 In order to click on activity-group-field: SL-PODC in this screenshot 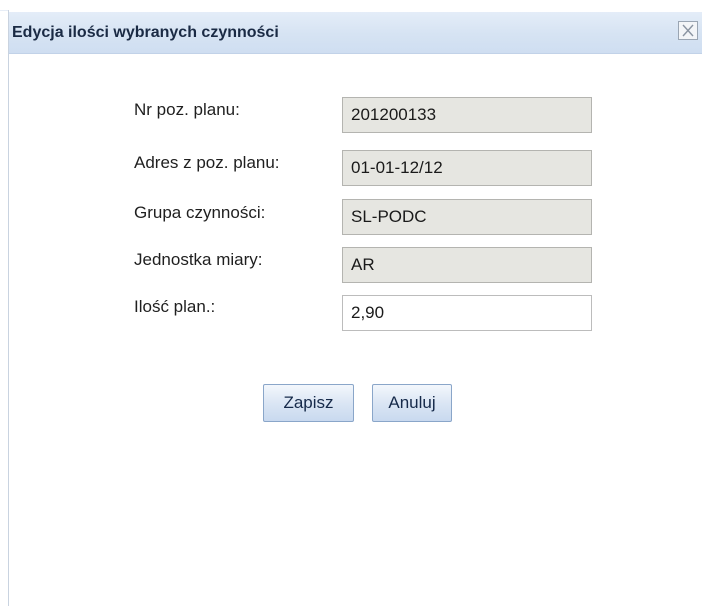, I will do `click(467, 217)`.